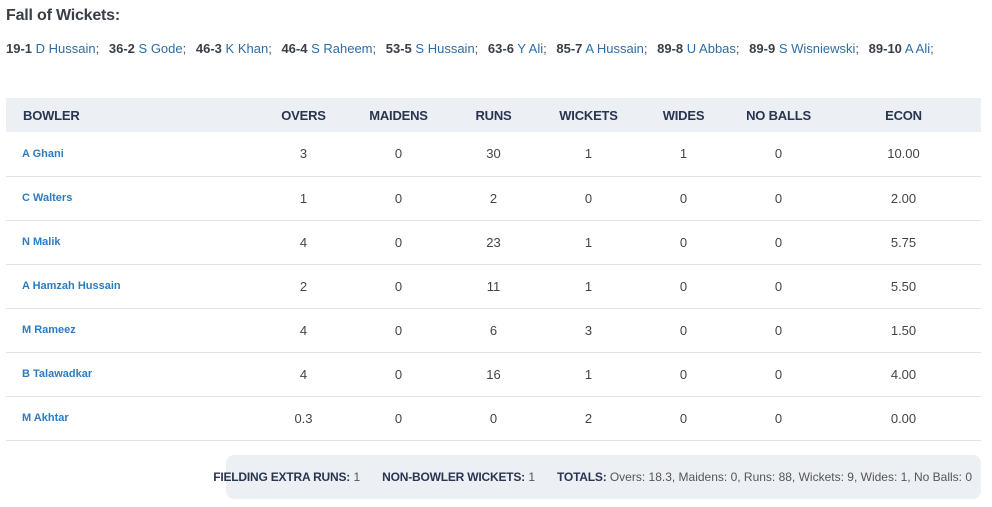  Describe the element at coordinates (614, 48) in the screenshot. I see `fow-player-link: A Hussain` at that location.